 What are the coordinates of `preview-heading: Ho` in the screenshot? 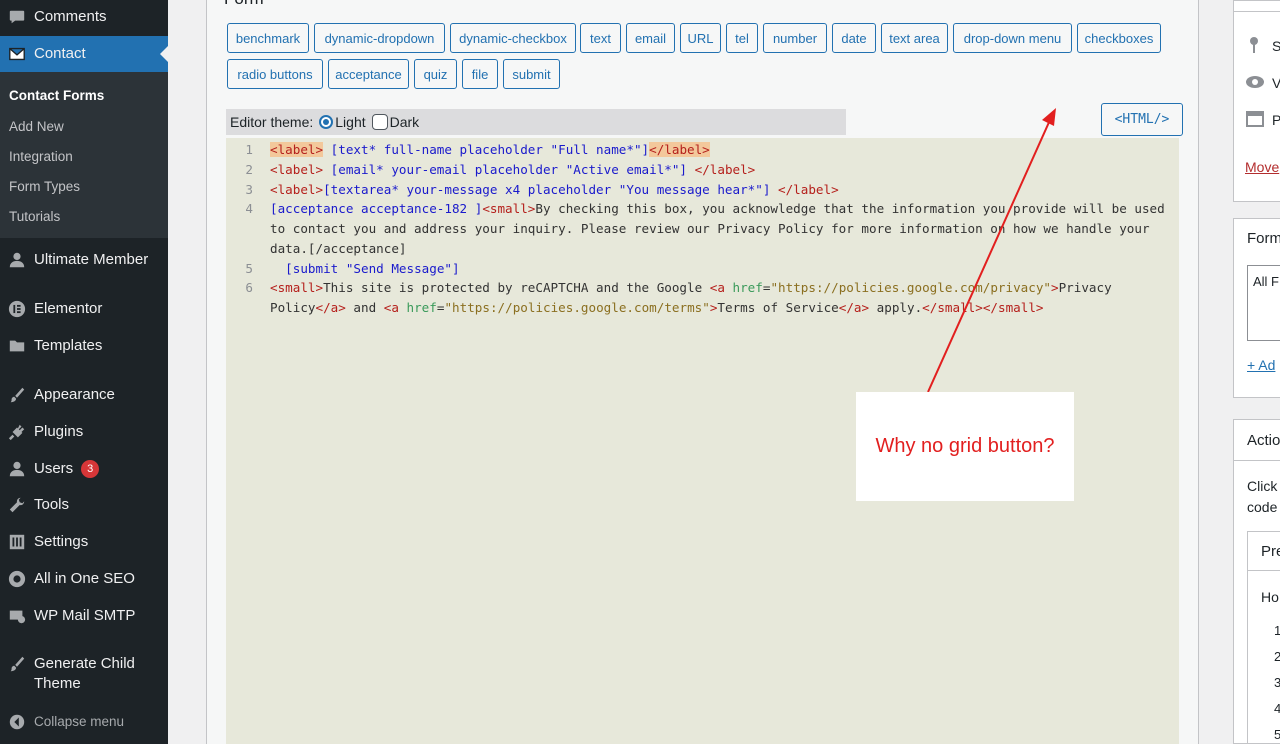 It's located at (1270, 597).